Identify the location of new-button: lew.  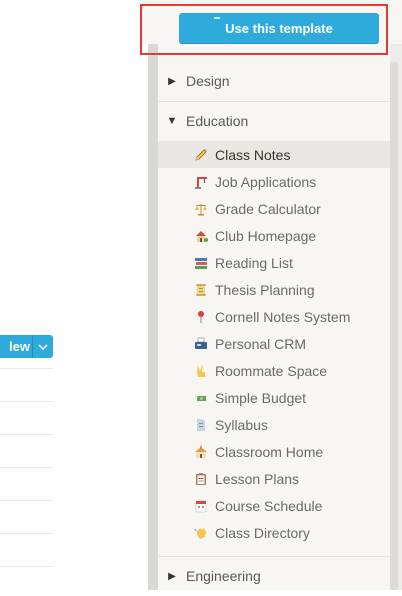
(26, 346).